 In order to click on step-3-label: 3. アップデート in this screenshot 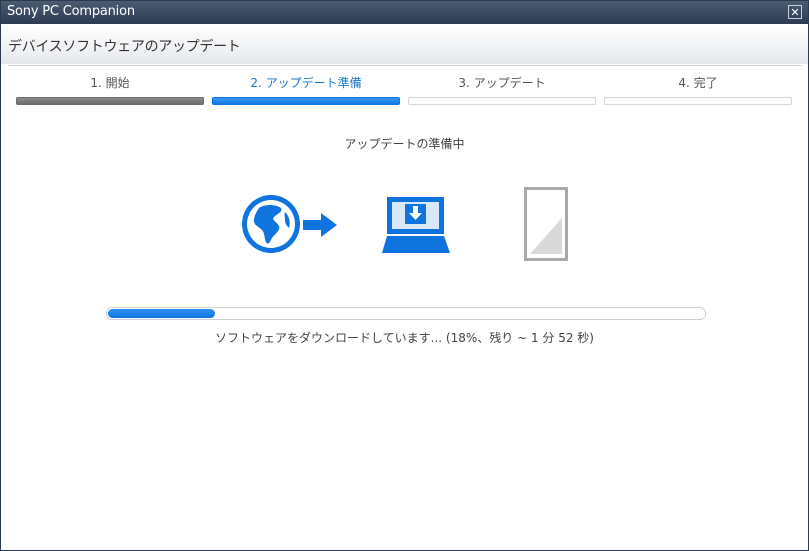, I will do `click(502, 83)`.